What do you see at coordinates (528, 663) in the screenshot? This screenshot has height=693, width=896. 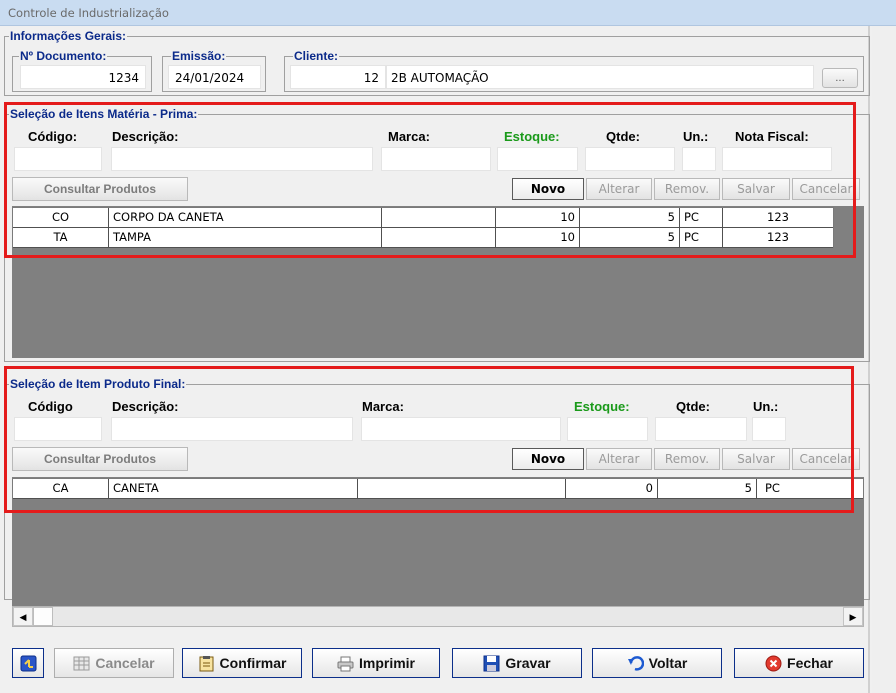 I see `gravar-label: Gravar` at bounding box center [528, 663].